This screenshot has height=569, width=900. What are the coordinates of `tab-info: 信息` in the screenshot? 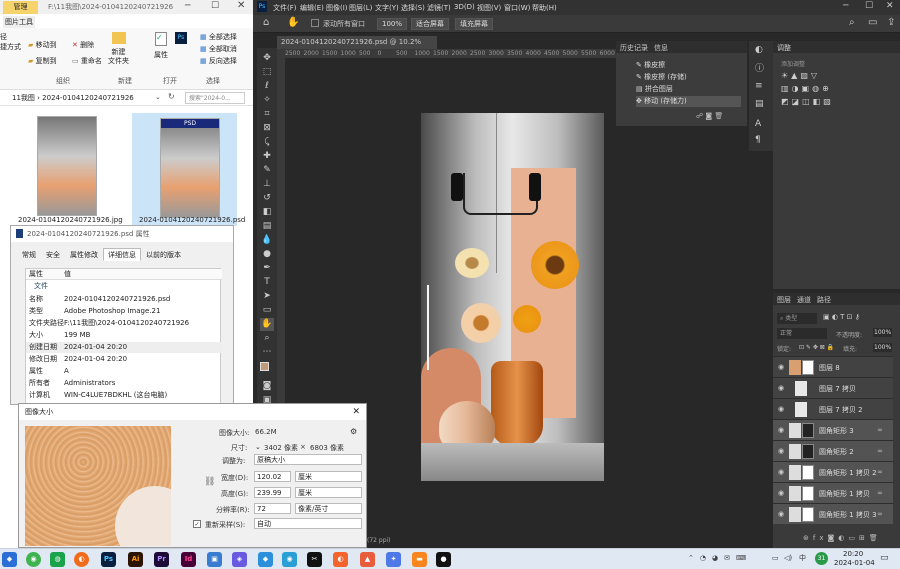 It's located at (661, 48).